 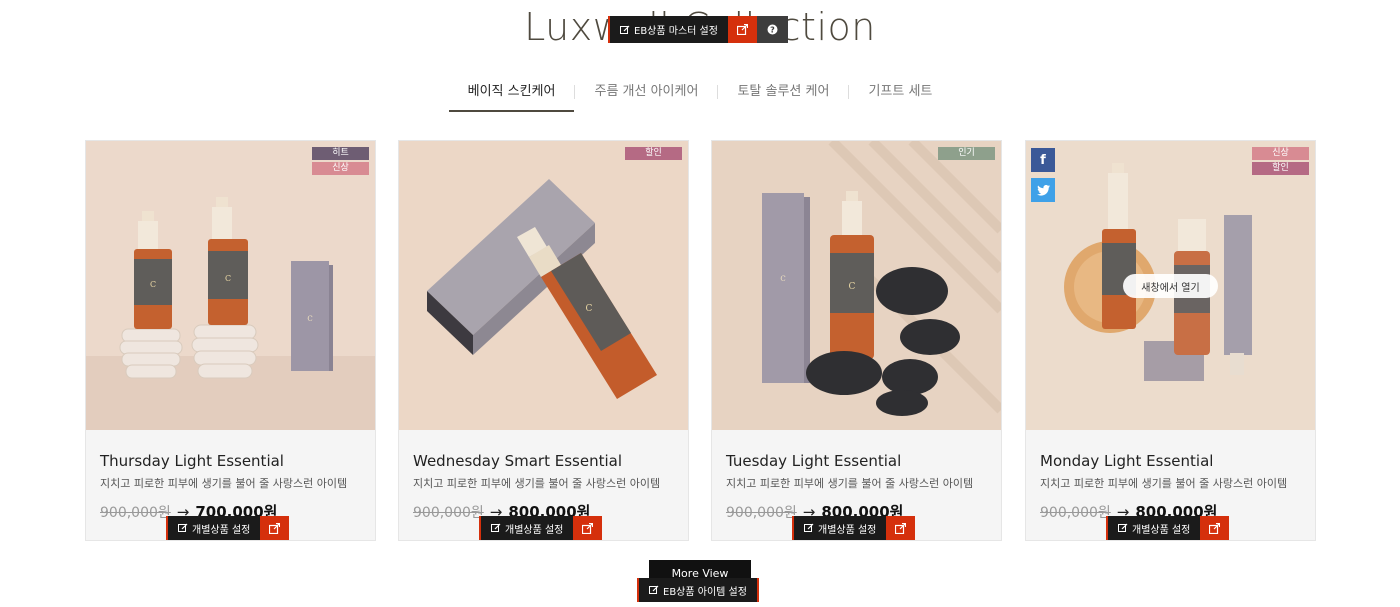 I want to click on product-image: C C 인기, so click(x=856, y=285).